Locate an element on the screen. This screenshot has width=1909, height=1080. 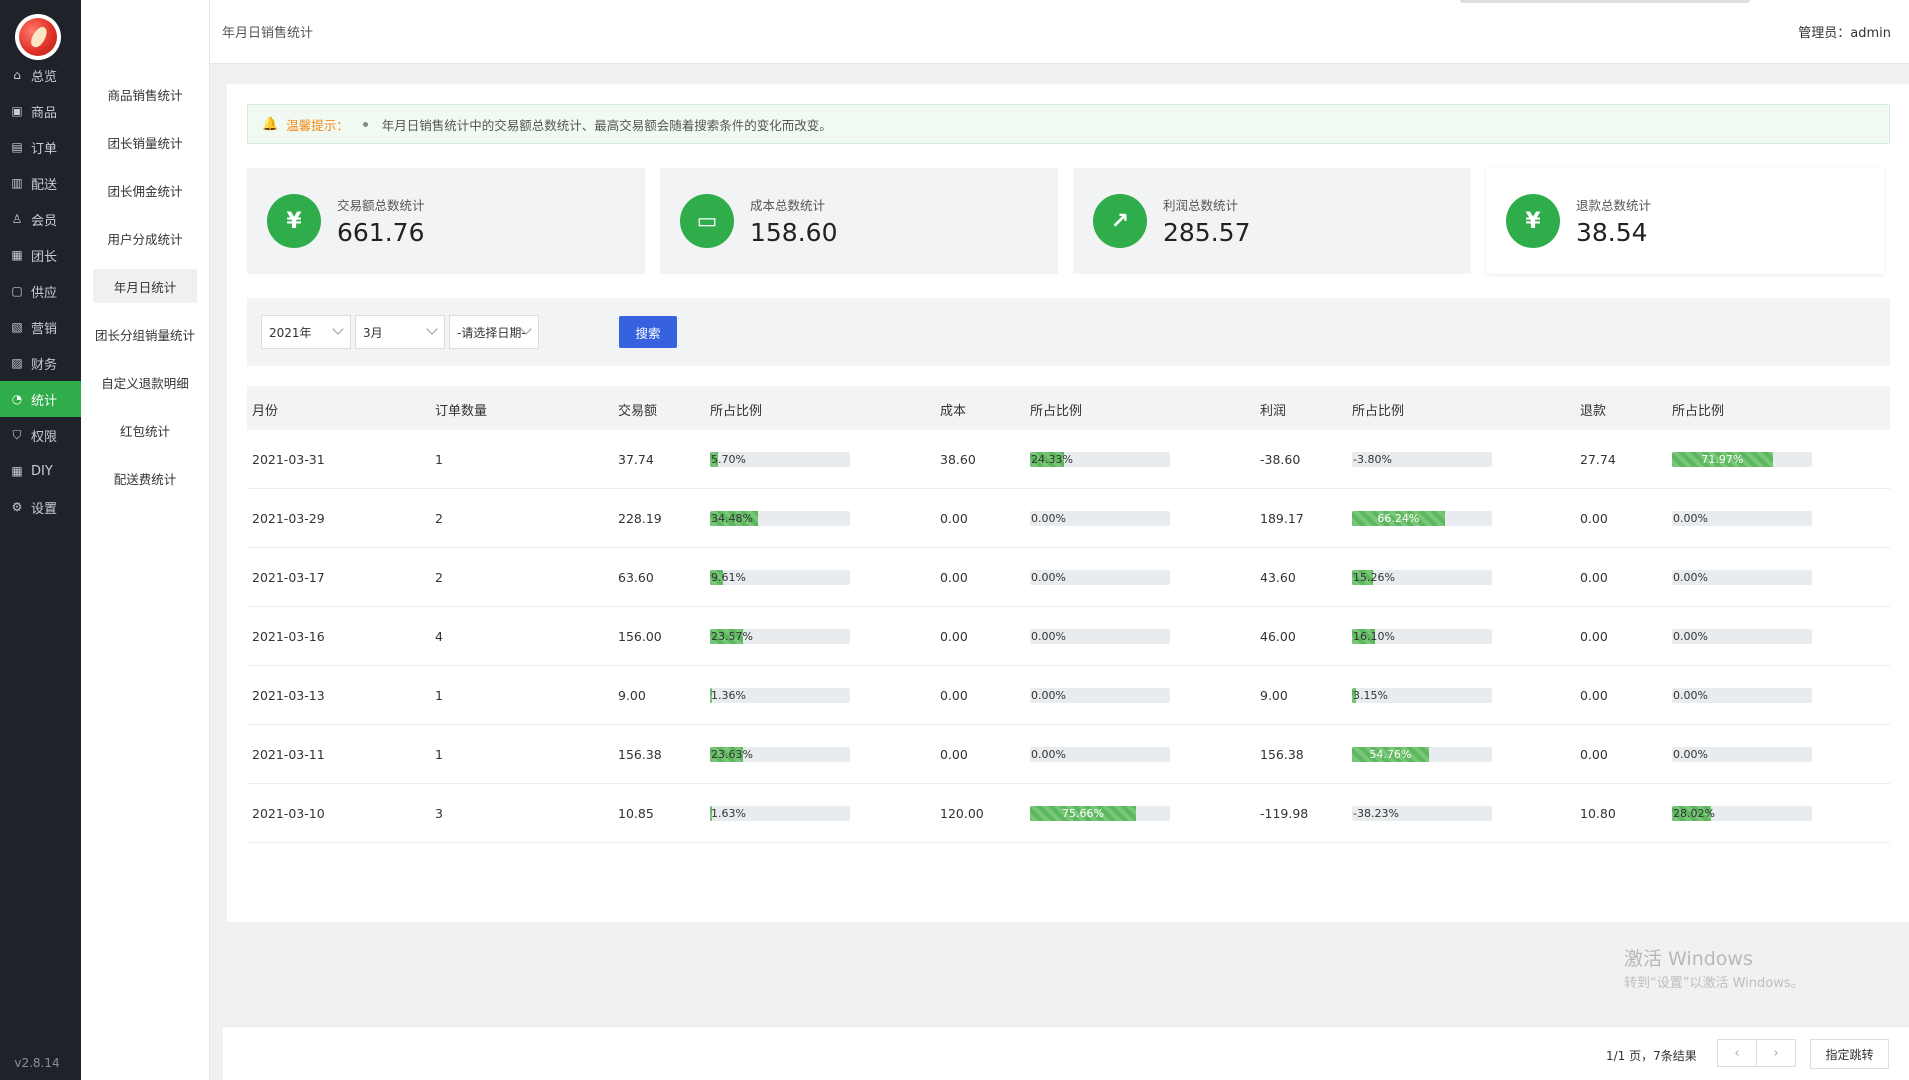
stat-label: 利润总数统计 is located at coordinates (1201, 205).